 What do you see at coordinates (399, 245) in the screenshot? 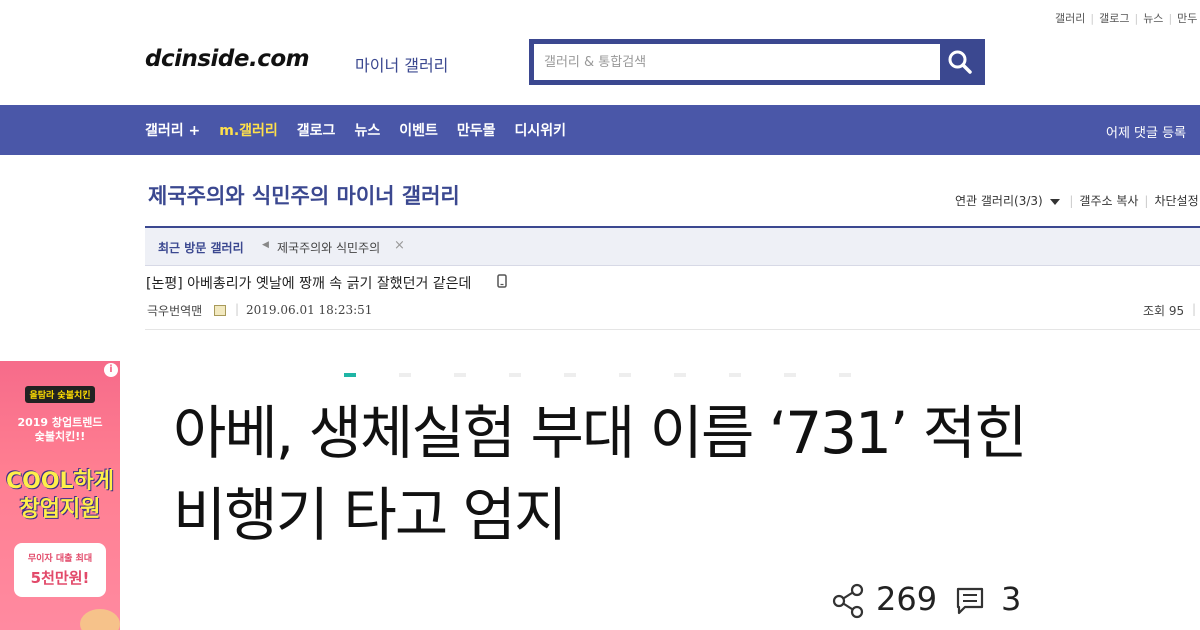
I see `close-icon: ×` at bounding box center [399, 245].